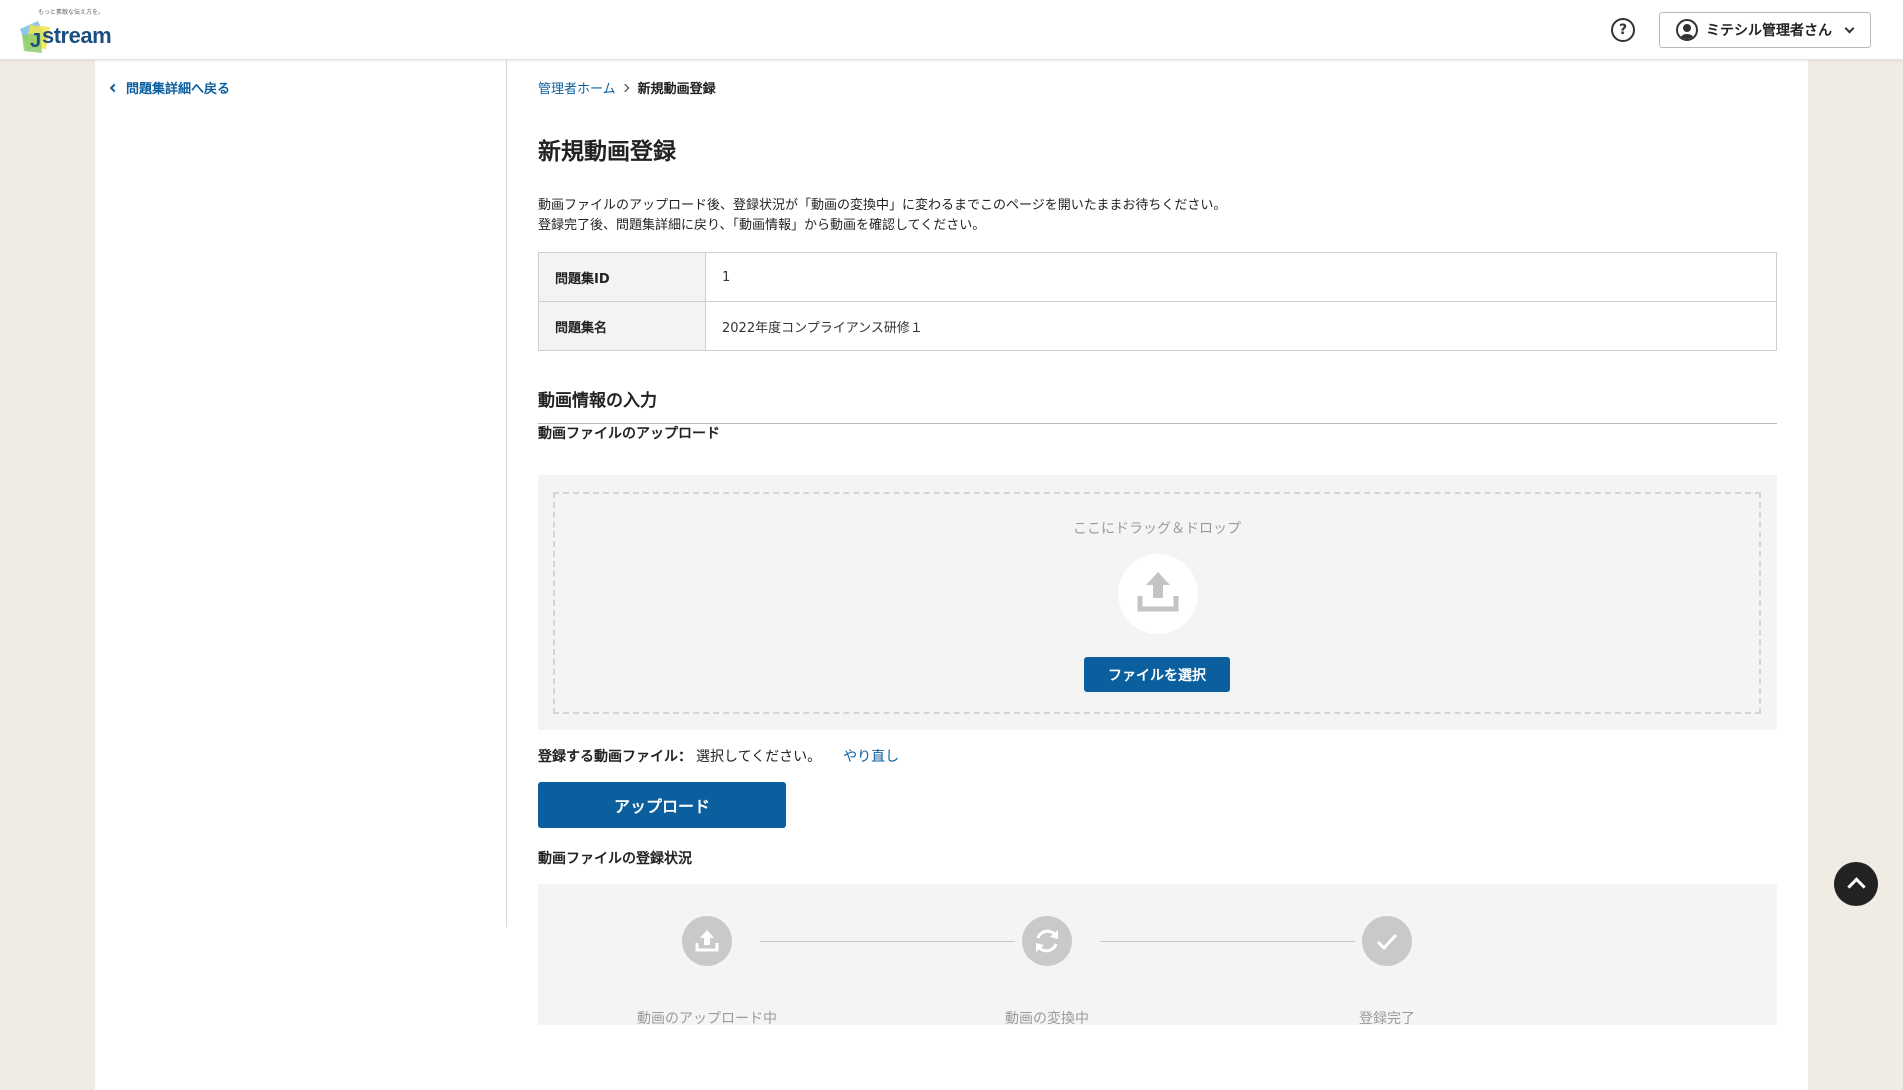 Image resolution: width=1903 pixels, height=1090 pixels. Describe the element at coordinates (1623, 30) in the screenshot. I see `help-icon: ?` at that location.